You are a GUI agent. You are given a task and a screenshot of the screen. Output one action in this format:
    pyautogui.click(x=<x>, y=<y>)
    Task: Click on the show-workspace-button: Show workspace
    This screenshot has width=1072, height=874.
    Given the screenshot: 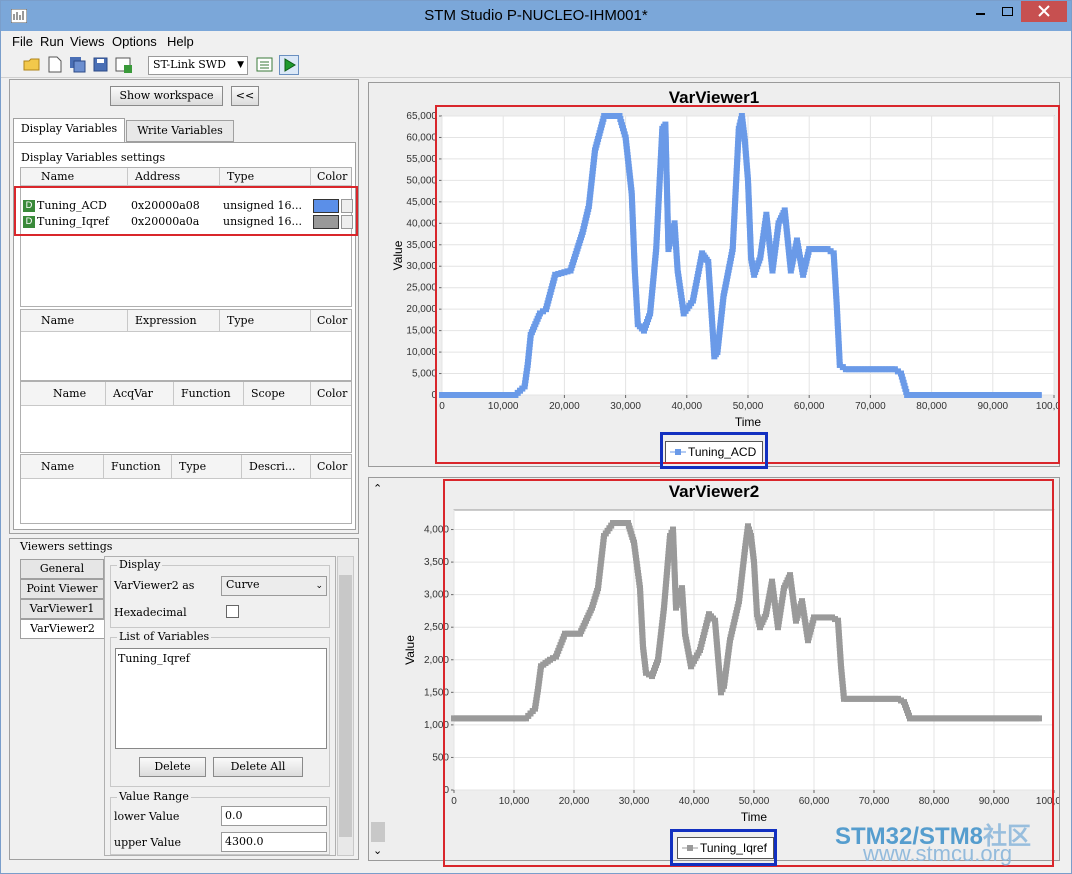 What is the action you would take?
    pyautogui.click(x=166, y=96)
    